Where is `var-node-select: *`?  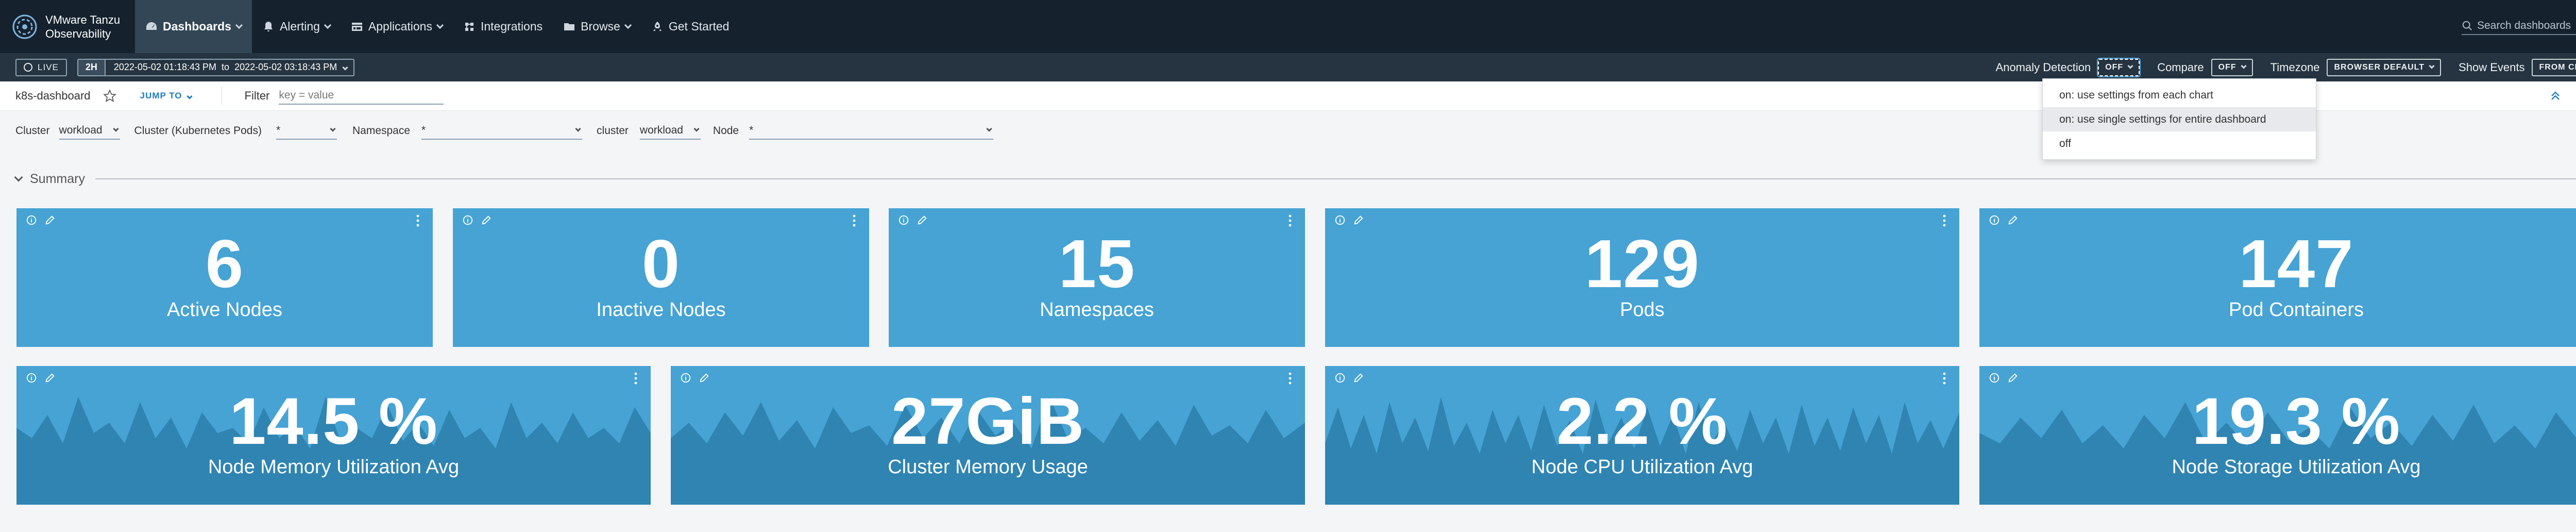 var-node-select: * is located at coordinates (871, 131).